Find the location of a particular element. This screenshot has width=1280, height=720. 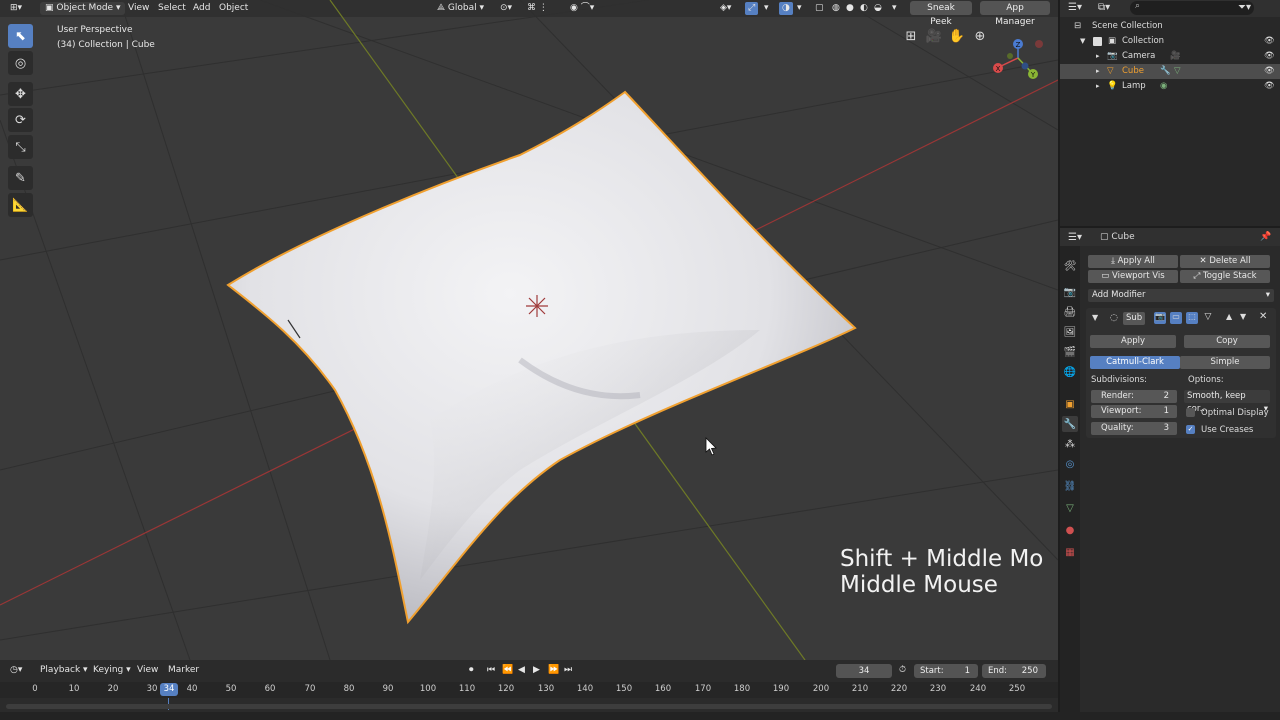

output-tab-icon: 🖨 is located at coordinates (1070, 312).